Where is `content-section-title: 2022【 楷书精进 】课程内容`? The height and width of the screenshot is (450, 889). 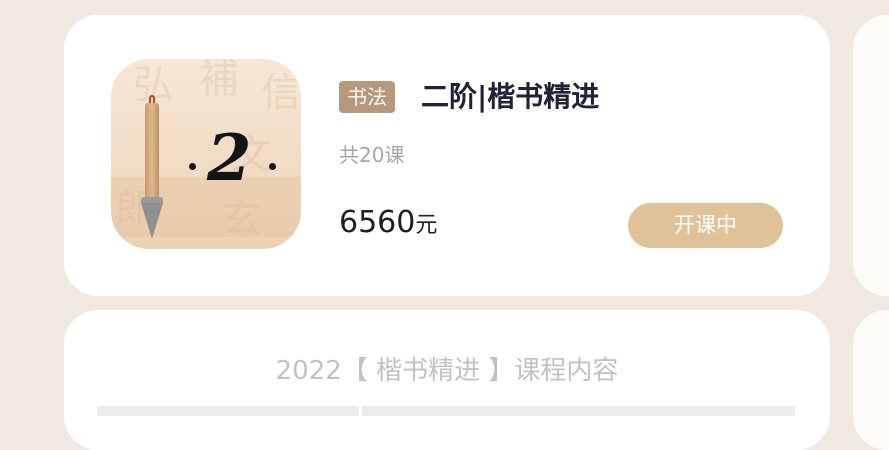
content-section-title: 2022【 楷书精进 】课程内容 is located at coordinates (447, 371).